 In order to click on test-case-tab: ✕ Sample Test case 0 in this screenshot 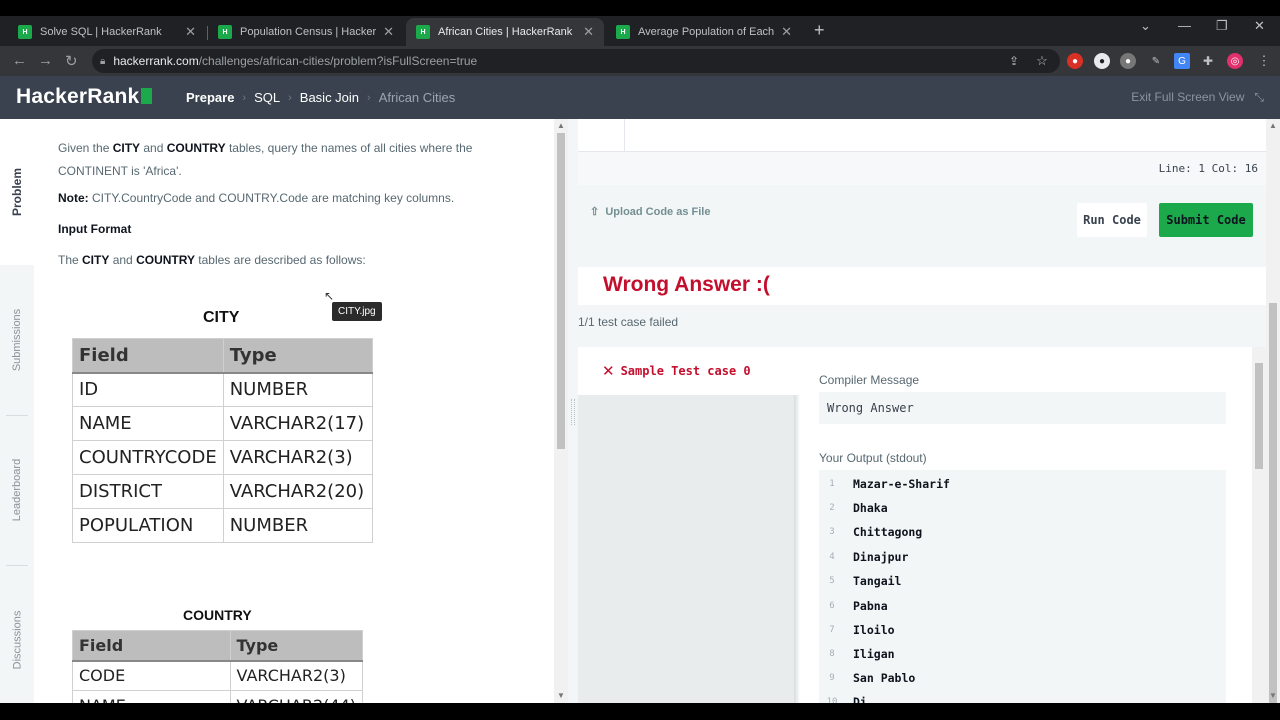, I will do `click(686, 371)`.